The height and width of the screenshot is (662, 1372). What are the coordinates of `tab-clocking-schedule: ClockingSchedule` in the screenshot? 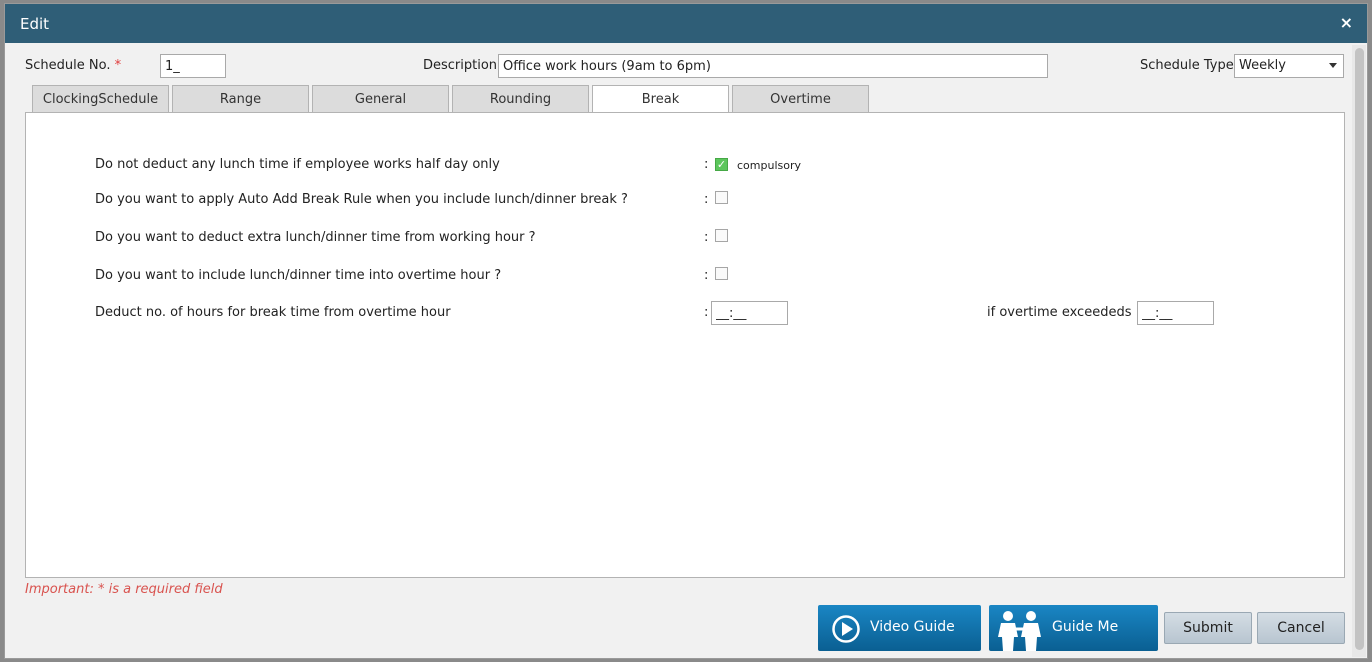 It's located at (100, 99).